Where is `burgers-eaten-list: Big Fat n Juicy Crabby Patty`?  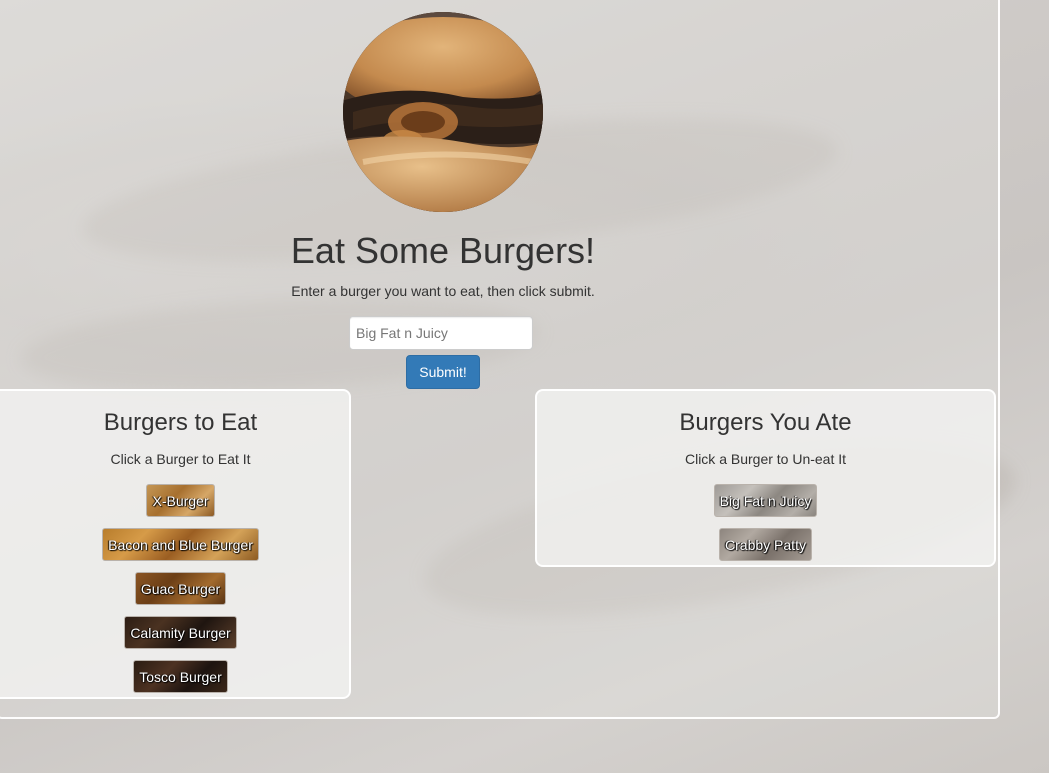
burgers-eaten-list: Big Fat n Juicy Crabby Patty is located at coordinates (765, 522).